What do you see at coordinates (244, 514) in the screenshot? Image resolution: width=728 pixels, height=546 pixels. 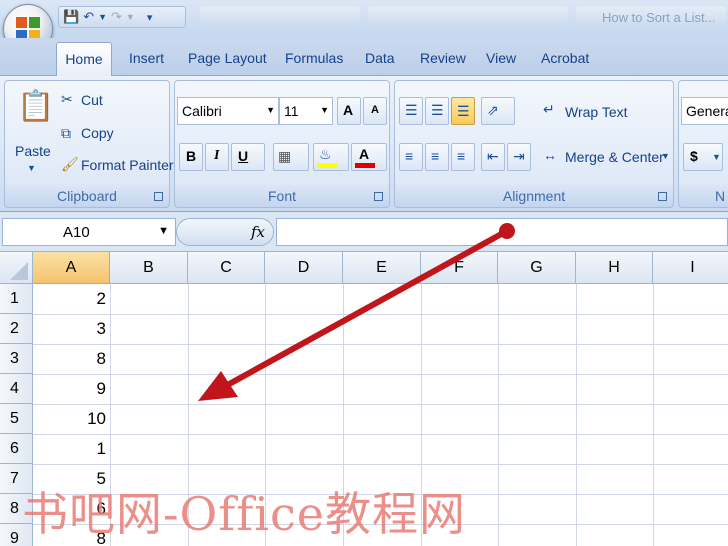 I see `watermark-text: 书吧网-Office教程网` at bounding box center [244, 514].